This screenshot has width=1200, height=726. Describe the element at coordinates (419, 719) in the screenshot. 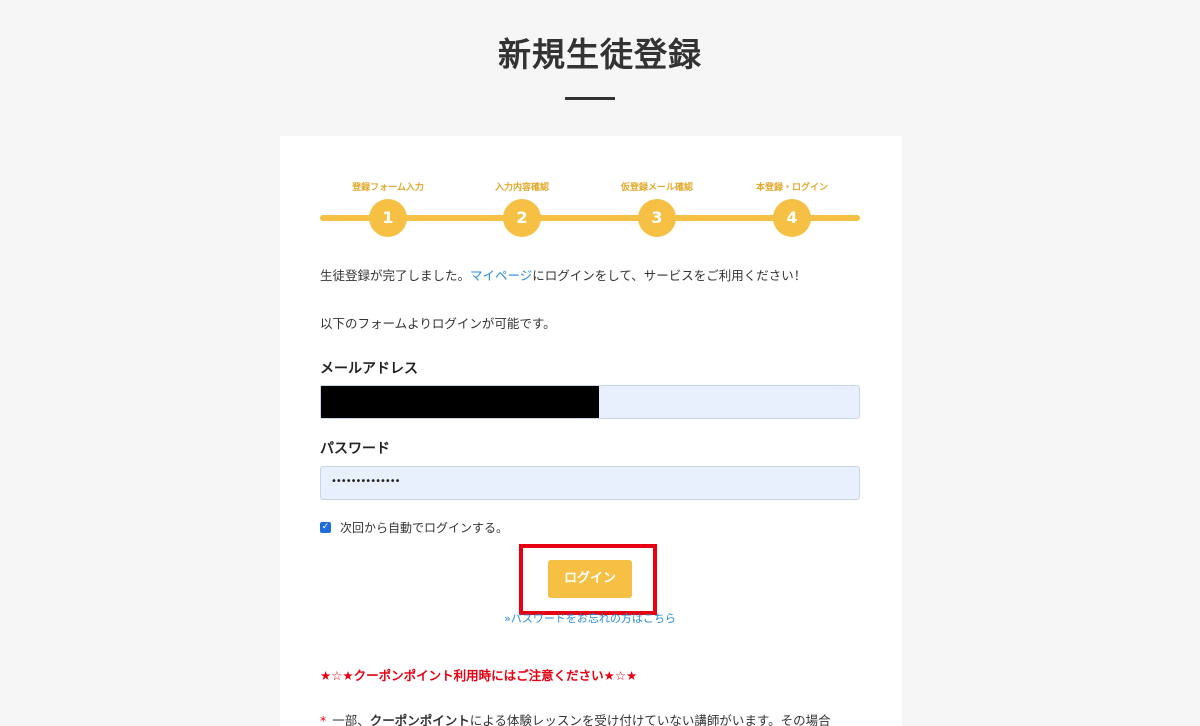

I see `notice-text-bold: クーポンポイント` at that location.